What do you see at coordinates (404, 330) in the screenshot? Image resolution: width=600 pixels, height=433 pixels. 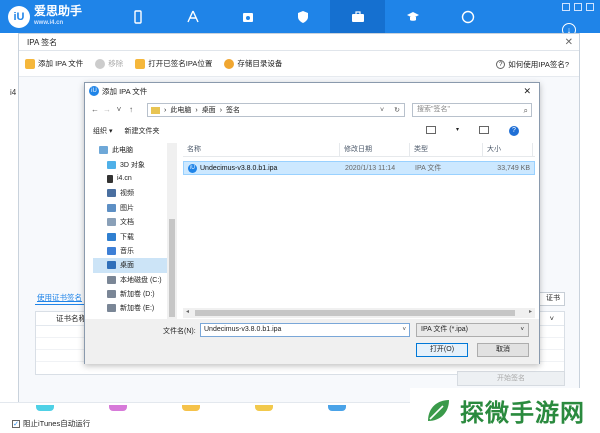 I see `chevron-down-icon: ˅` at bounding box center [404, 330].